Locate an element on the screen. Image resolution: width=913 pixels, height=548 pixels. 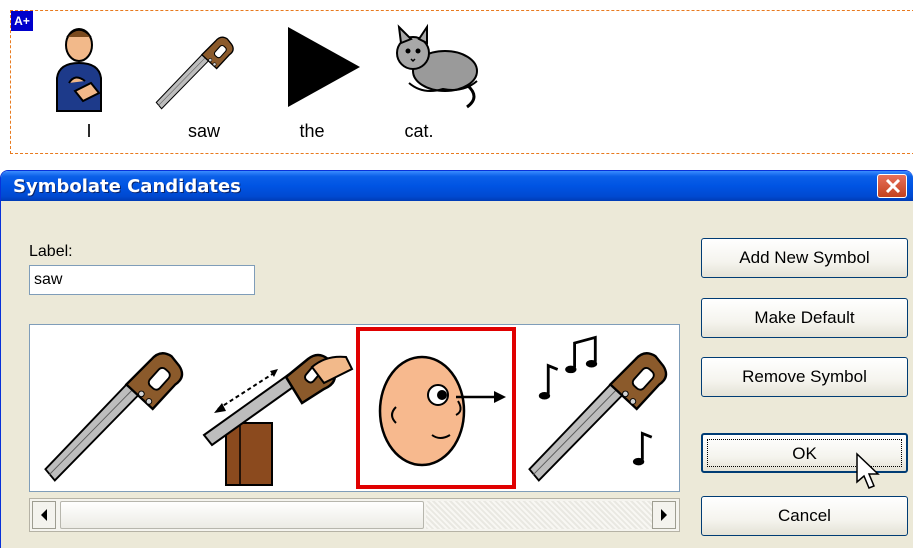
symbol-word: the is located at coordinates (312, 131).